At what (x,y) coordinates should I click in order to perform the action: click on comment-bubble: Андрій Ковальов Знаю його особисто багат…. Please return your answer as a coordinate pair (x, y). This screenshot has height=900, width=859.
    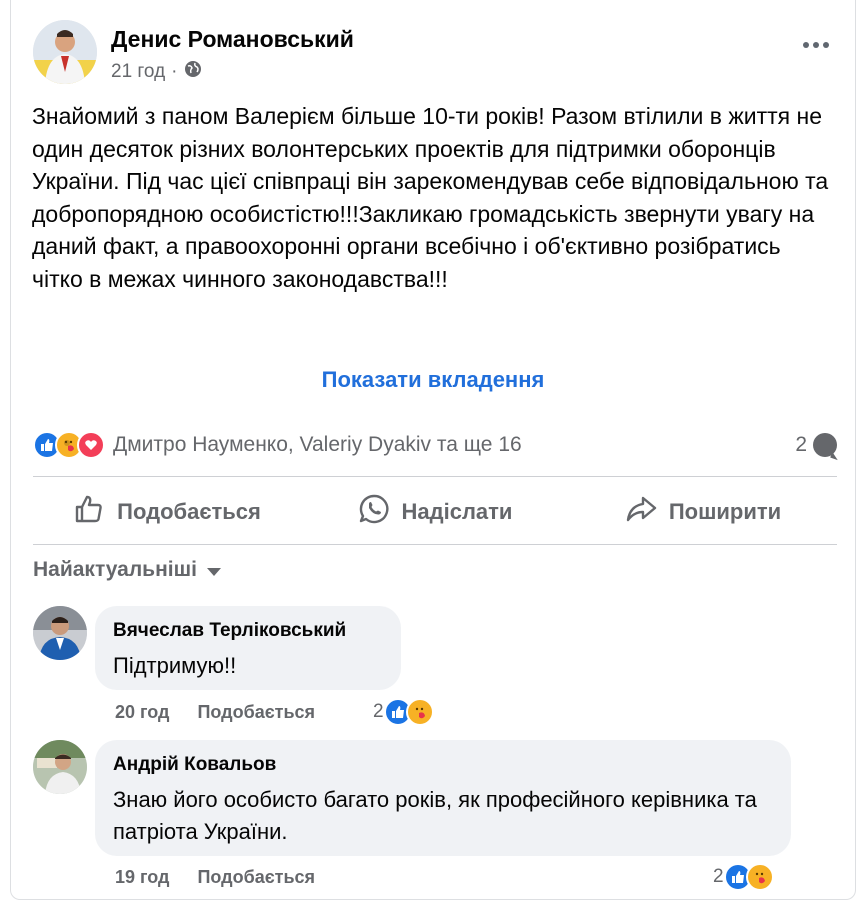
    Looking at the image, I should click on (443, 798).